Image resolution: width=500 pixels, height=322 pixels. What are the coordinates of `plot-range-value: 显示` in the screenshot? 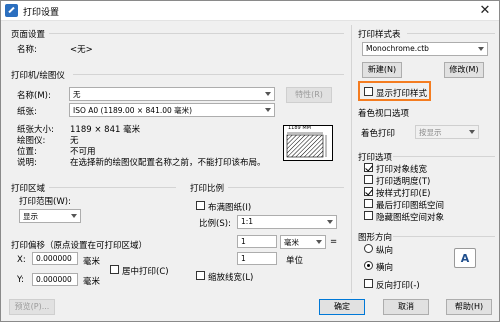 It's located at (30, 216).